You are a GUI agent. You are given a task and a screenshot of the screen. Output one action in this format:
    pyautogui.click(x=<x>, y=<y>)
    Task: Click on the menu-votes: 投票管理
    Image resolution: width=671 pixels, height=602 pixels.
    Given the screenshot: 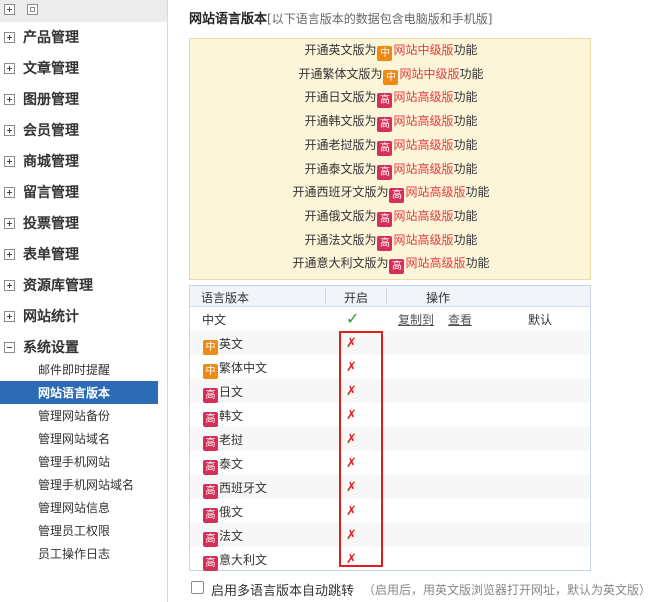 What is the action you would take?
    pyautogui.click(x=84, y=224)
    